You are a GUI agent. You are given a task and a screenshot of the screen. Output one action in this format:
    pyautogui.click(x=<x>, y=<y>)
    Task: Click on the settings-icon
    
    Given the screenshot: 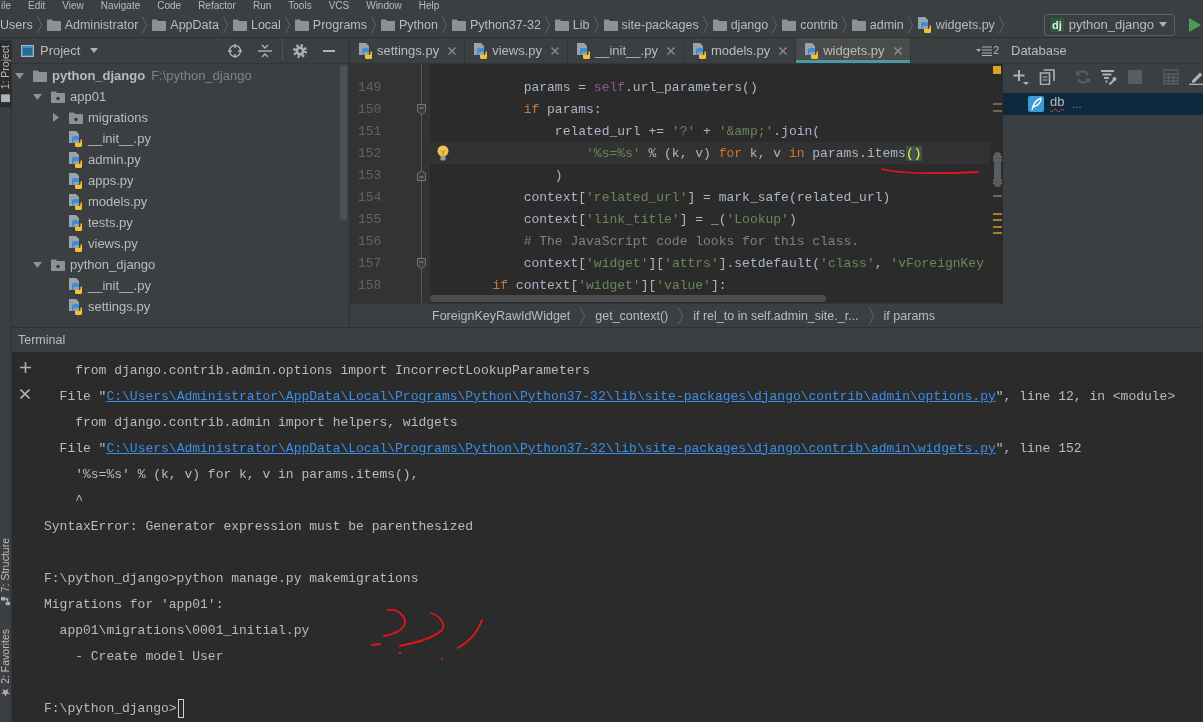 What is the action you would take?
    pyautogui.click(x=300, y=50)
    